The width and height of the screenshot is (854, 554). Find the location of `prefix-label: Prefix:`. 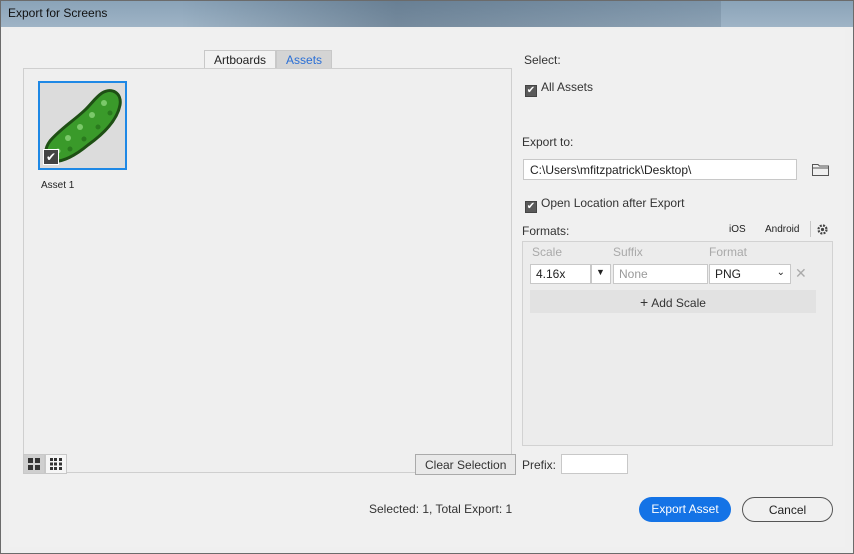

prefix-label: Prefix: is located at coordinates (539, 465).